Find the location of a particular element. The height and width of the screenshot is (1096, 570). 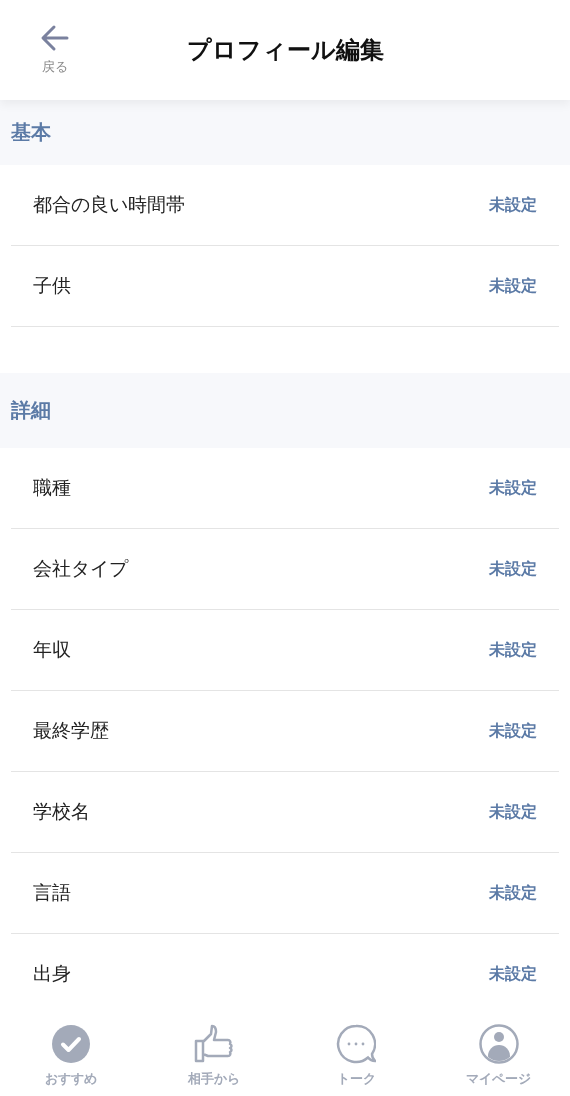

settings-row: 学校名 未設定 is located at coordinates (285, 812).